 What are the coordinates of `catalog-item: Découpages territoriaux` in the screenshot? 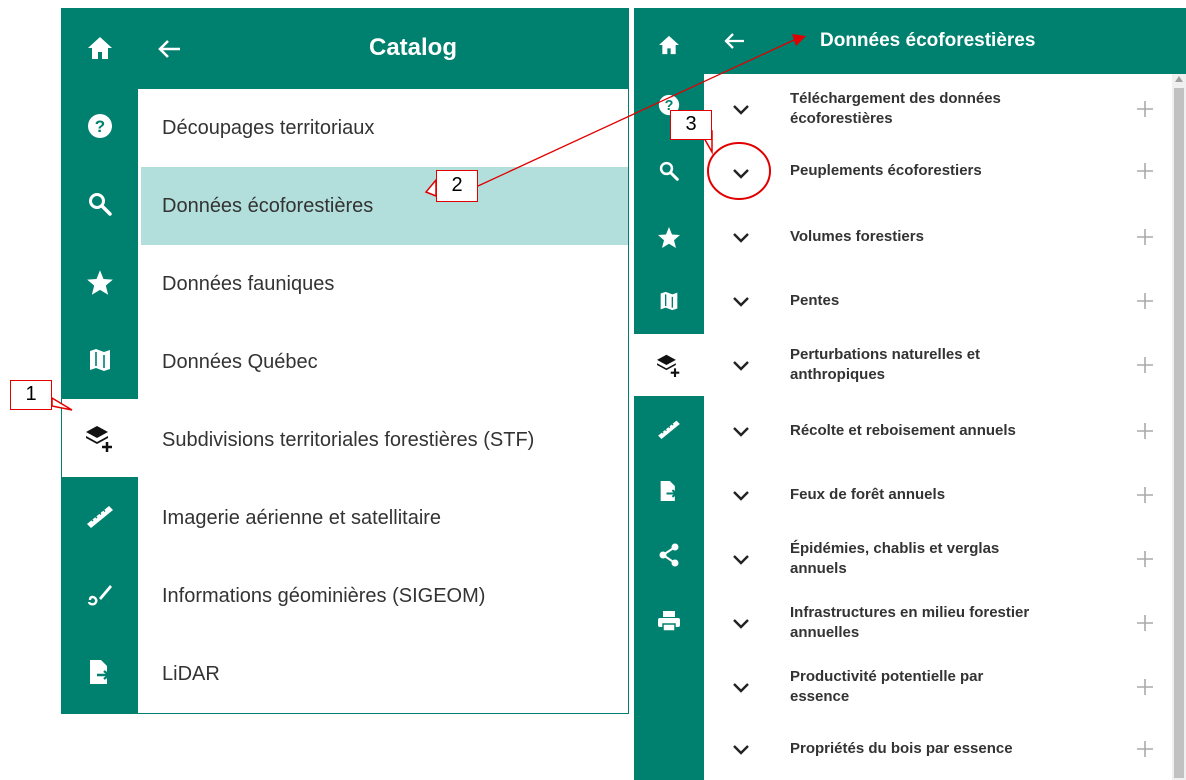 It's located at (384, 128).